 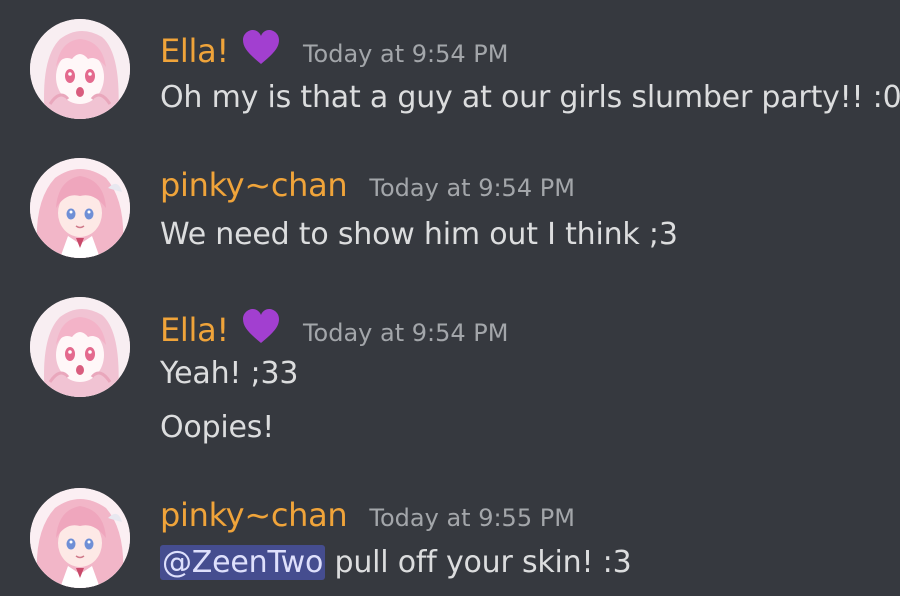 What do you see at coordinates (419, 234) in the screenshot?
I see `message-text: We need to show him out I think ;3` at bounding box center [419, 234].